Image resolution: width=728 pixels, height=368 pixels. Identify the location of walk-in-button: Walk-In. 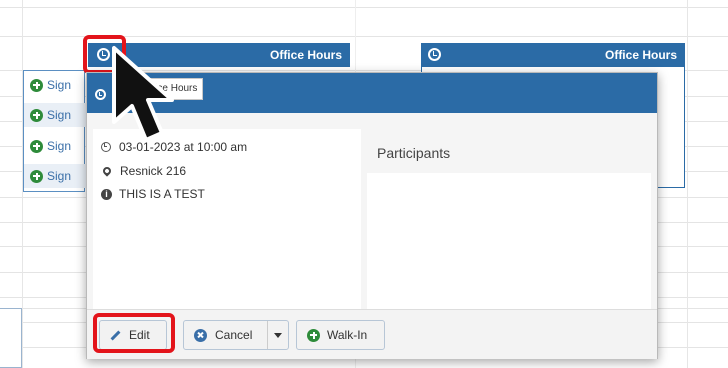
(340, 335).